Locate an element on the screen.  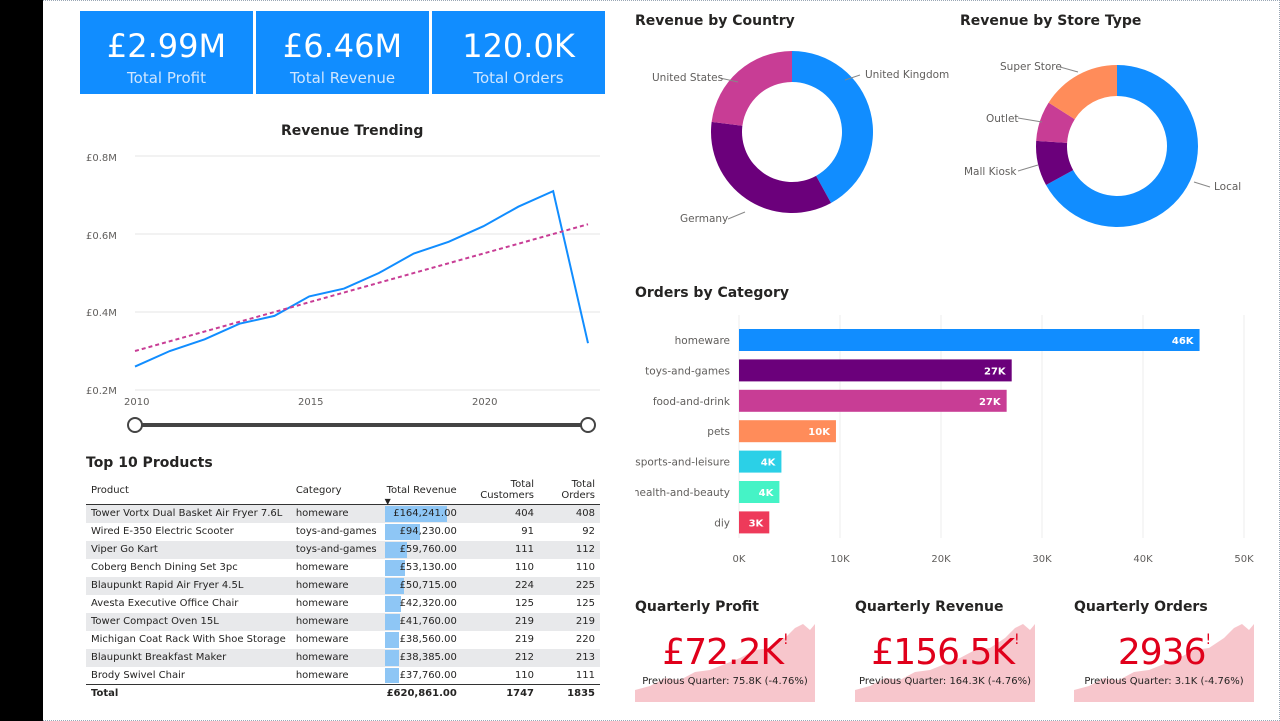
cell-category: toys-and-games is located at coordinates (336, 531).